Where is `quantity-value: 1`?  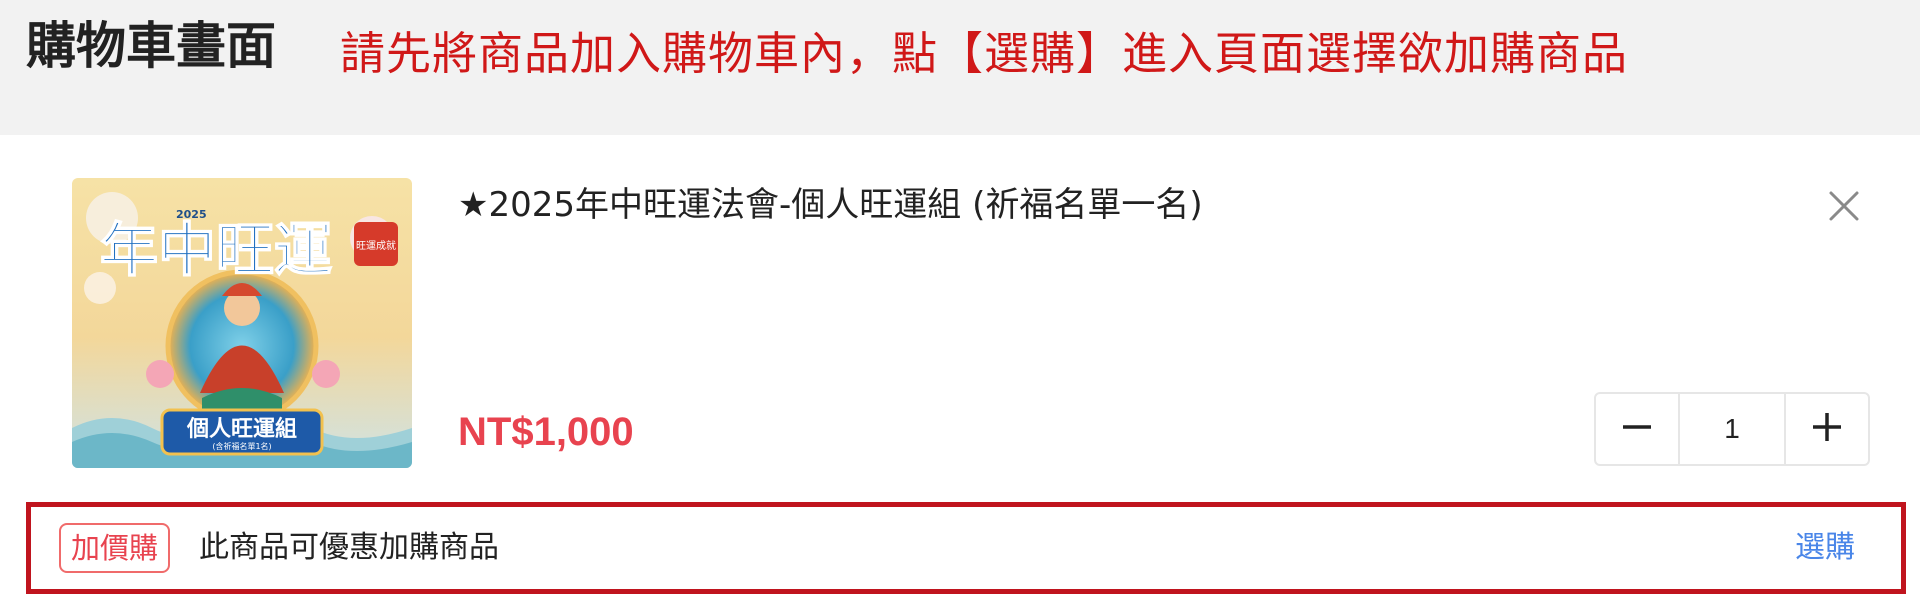
quantity-value: 1 is located at coordinates (1732, 429).